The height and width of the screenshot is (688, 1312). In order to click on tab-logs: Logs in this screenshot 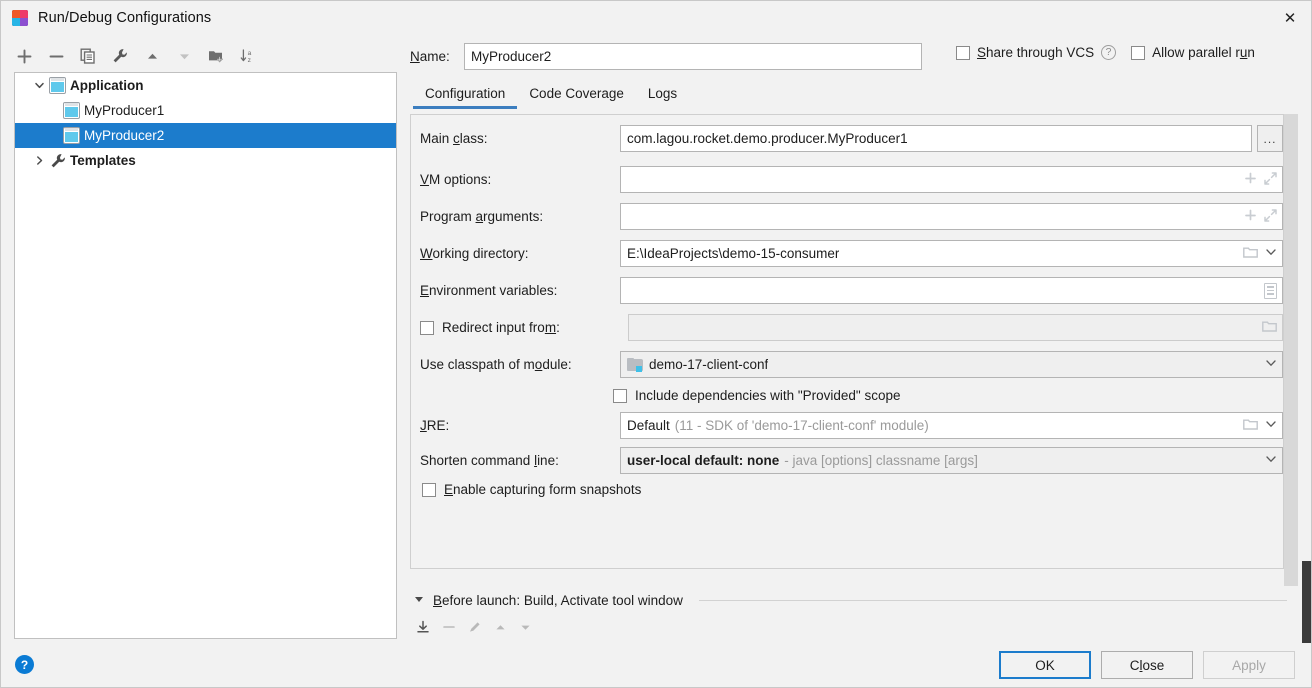, I will do `click(662, 96)`.